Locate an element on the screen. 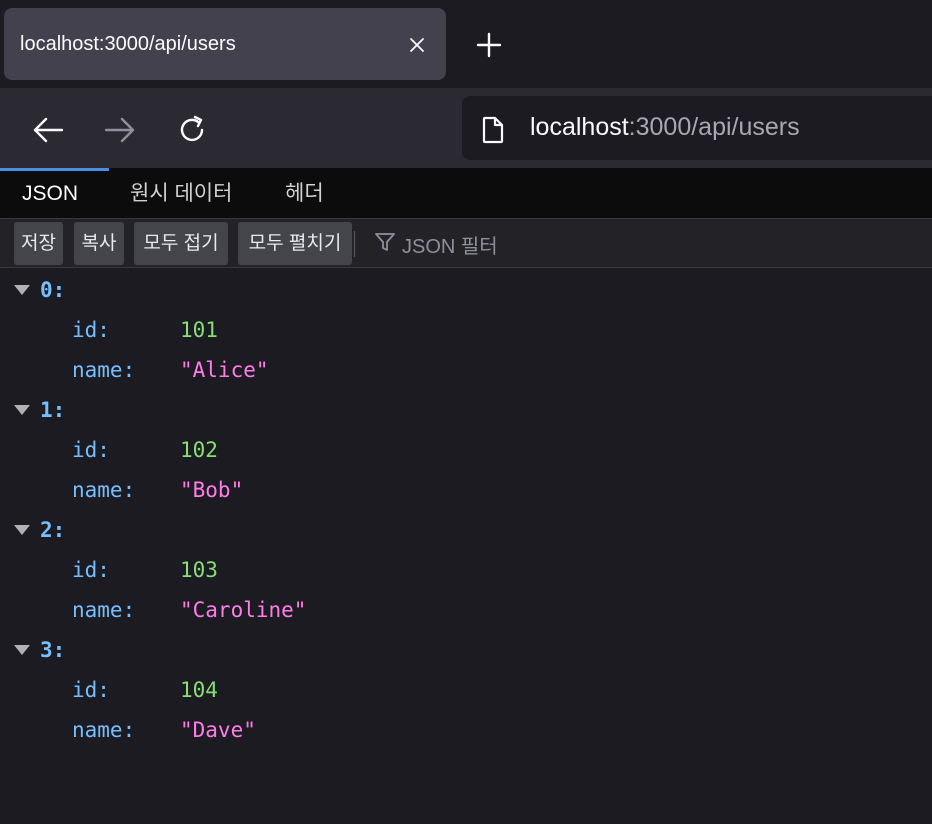  tree-row-index: 2: is located at coordinates (466, 530).